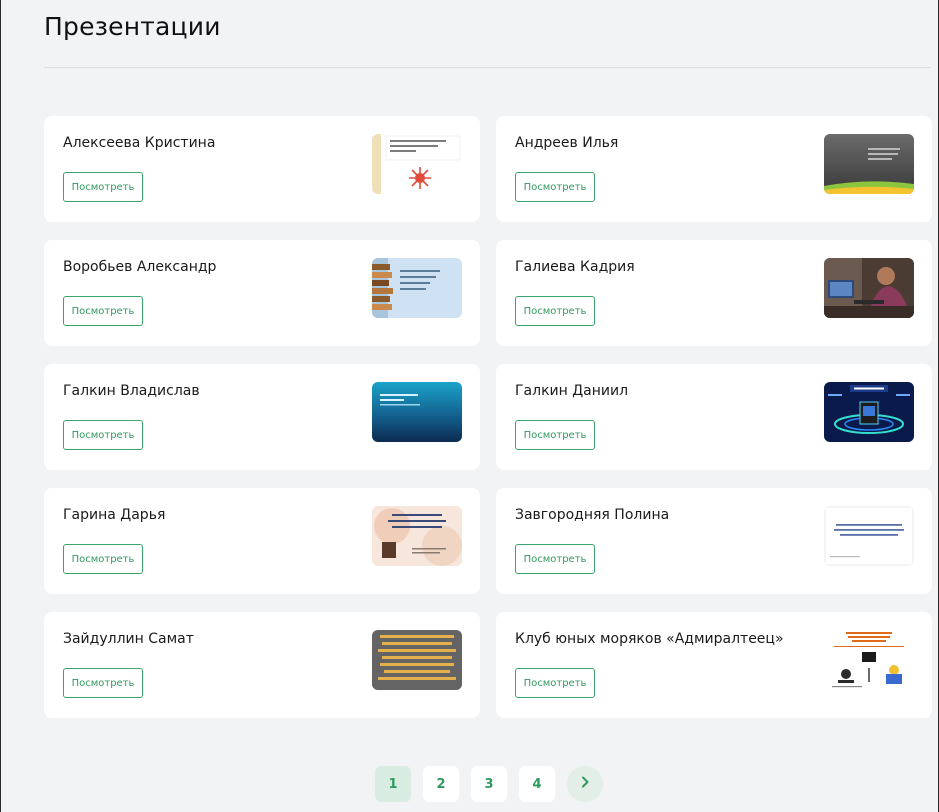 The height and width of the screenshot is (812, 939). What do you see at coordinates (140, 267) in the screenshot?
I see `card-author-name: Воробьев Александр` at bounding box center [140, 267].